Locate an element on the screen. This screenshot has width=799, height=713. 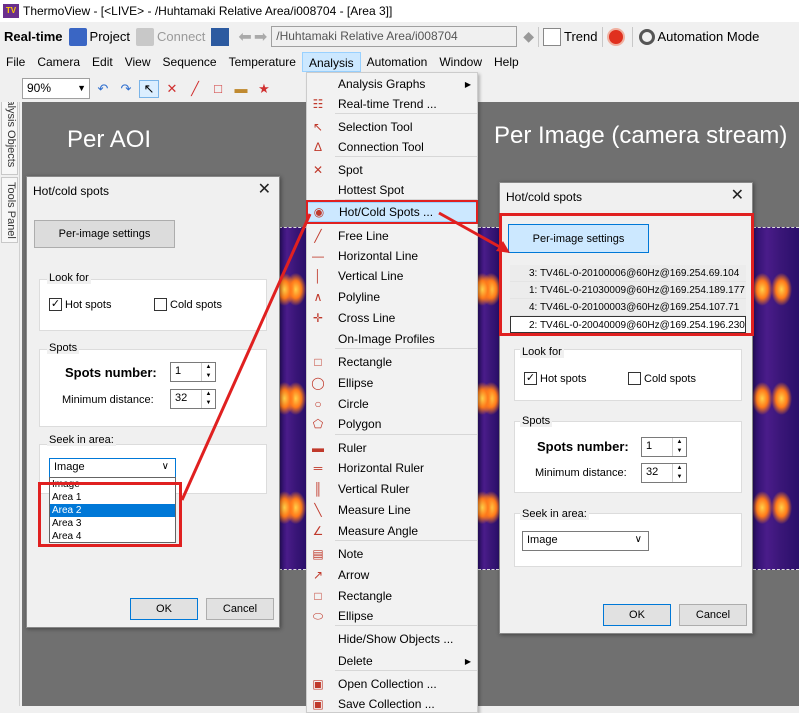
connect-button: Connect is located at coordinates (171, 36).